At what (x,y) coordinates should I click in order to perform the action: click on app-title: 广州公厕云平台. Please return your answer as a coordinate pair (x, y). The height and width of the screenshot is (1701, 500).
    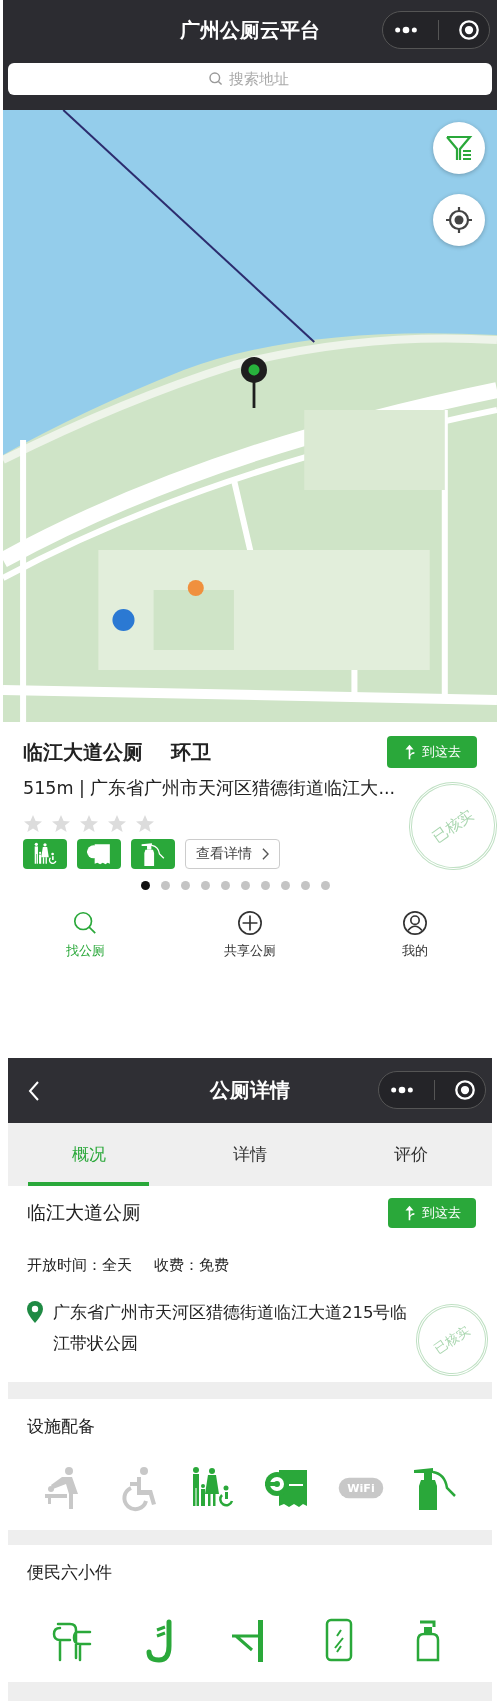
    Looking at the image, I should click on (250, 30).